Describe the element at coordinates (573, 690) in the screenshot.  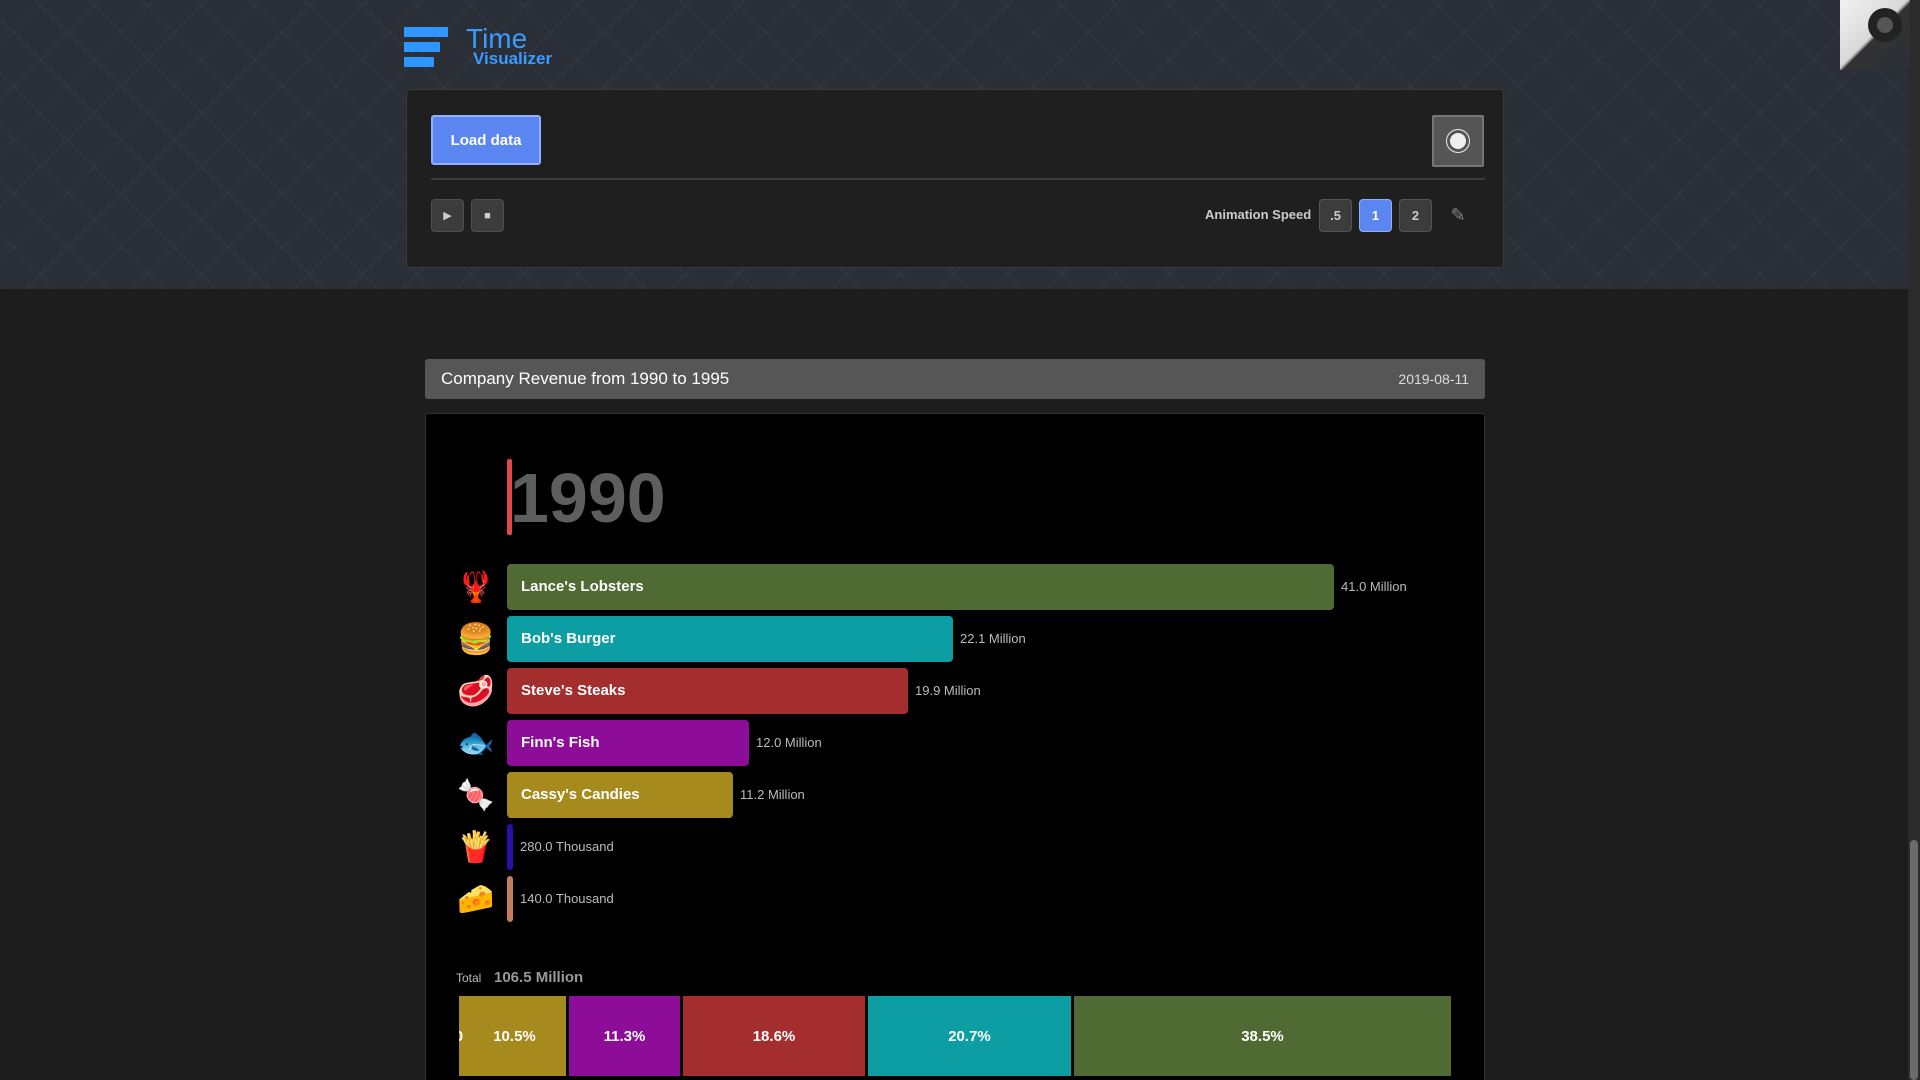
I see `bar-label: Steve's Steaks` at that location.